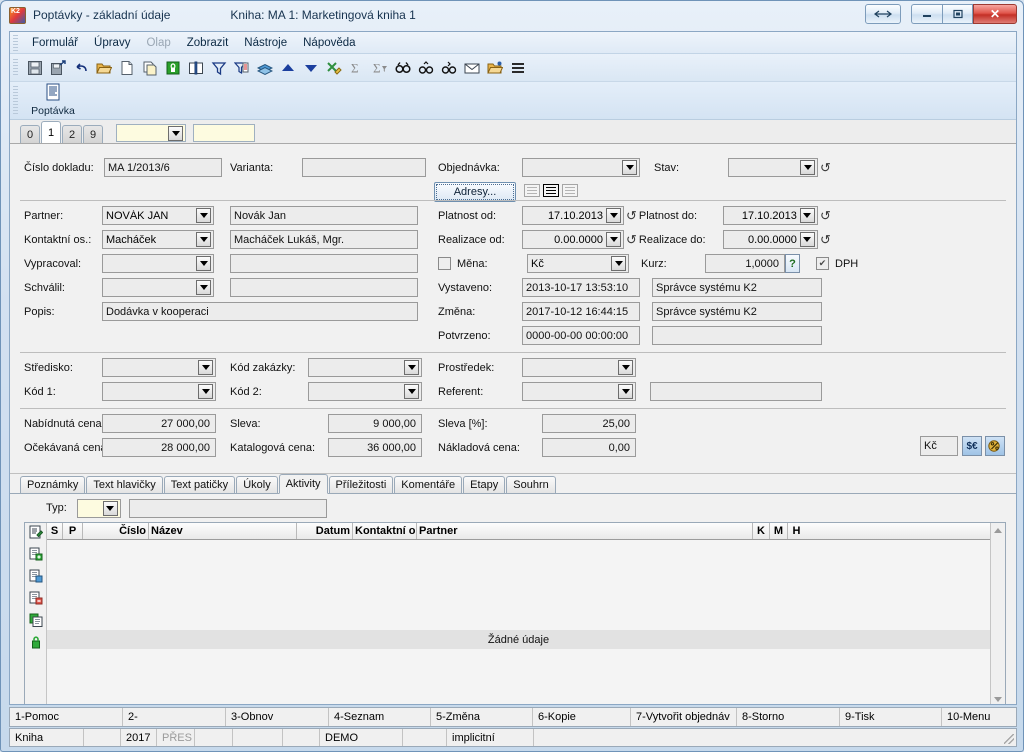 This screenshot has width=1024, height=752. I want to click on open-doc-icon, so click(494, 67).